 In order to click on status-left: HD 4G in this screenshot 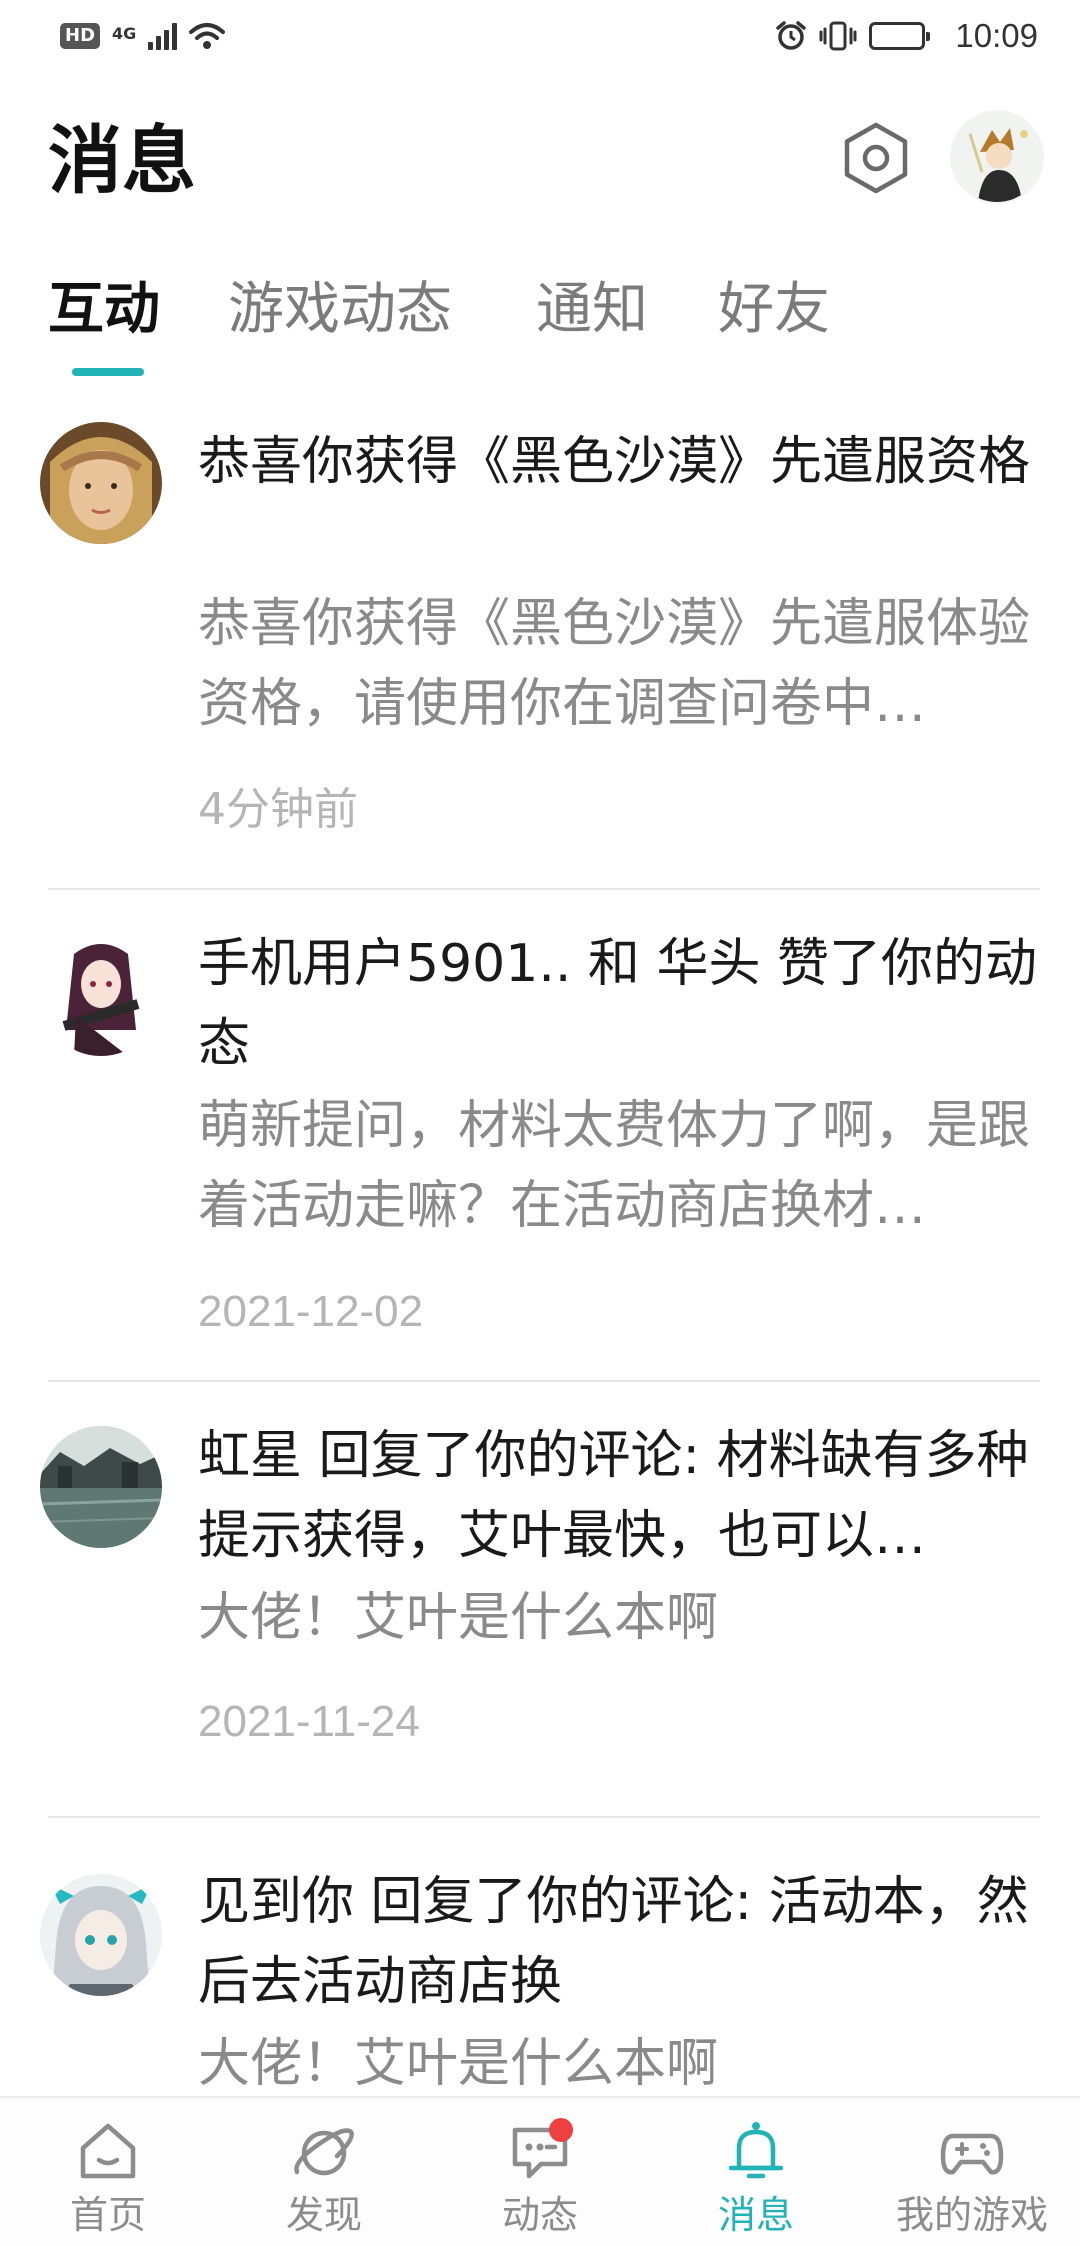, I will do `click(143, 36)`.